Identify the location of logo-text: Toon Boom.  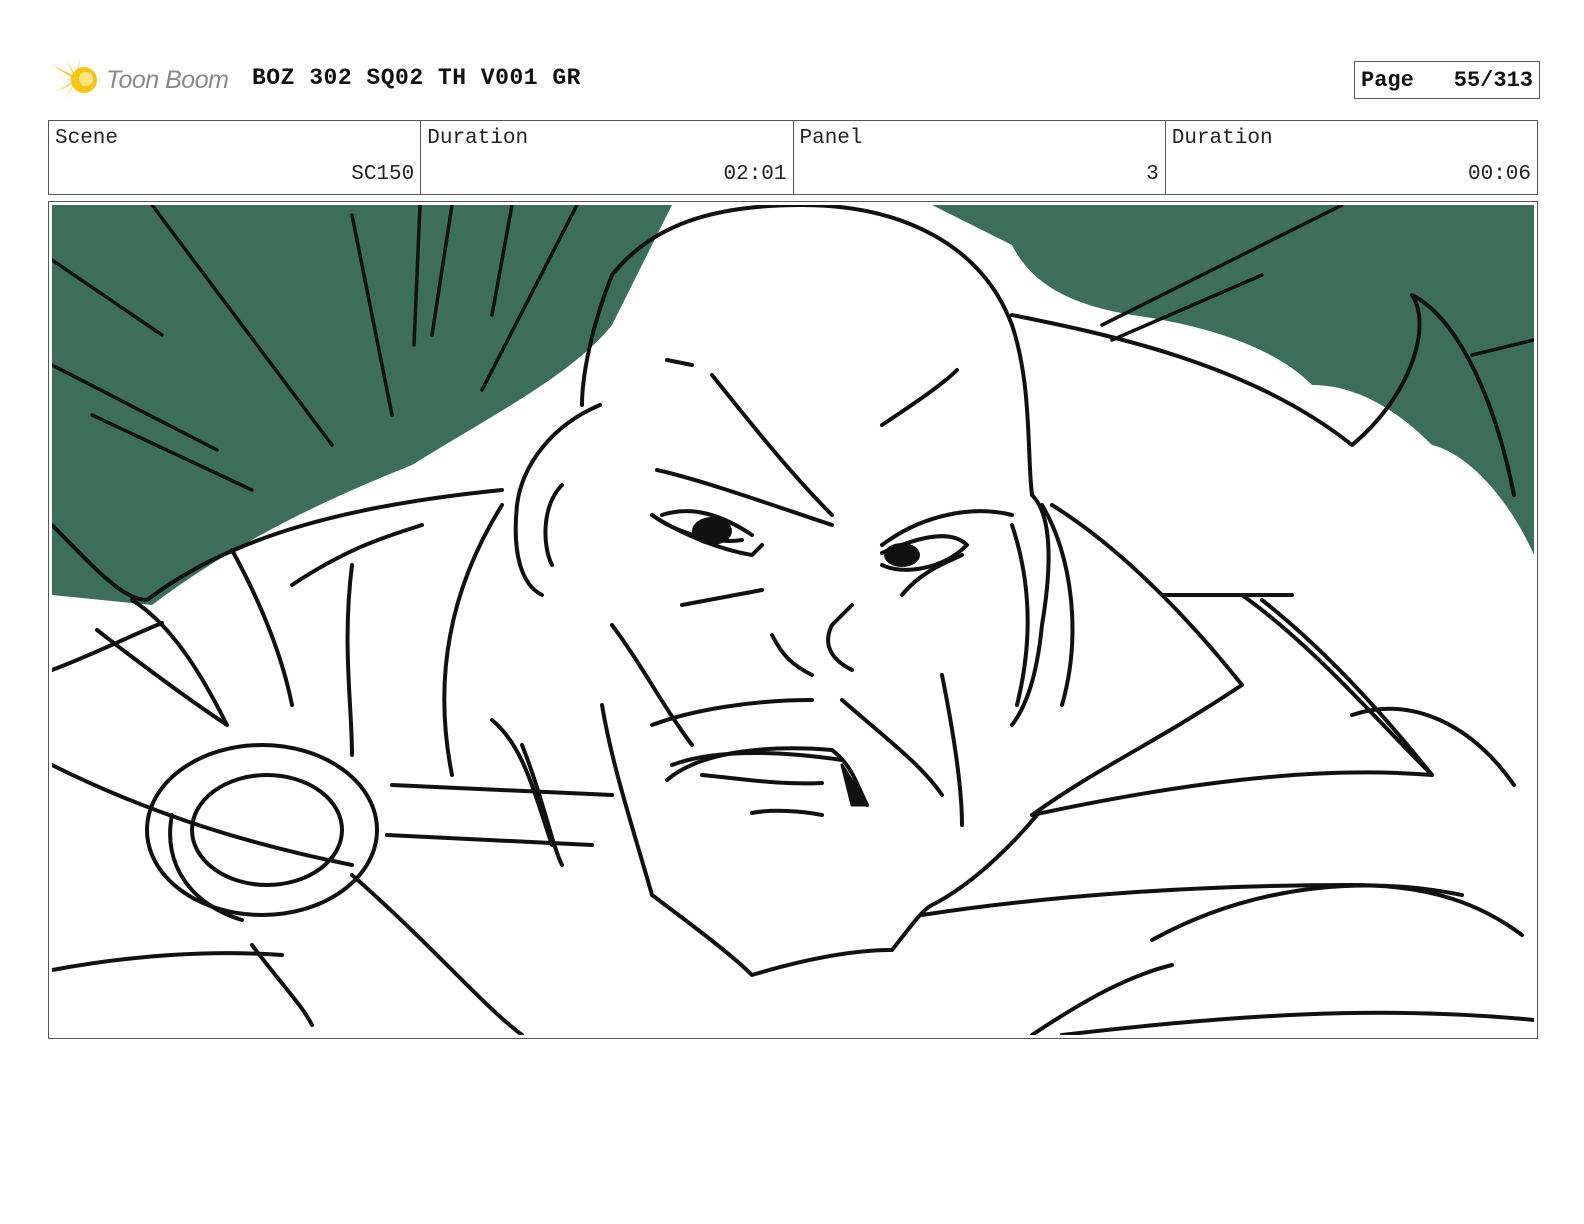
(167, 79).